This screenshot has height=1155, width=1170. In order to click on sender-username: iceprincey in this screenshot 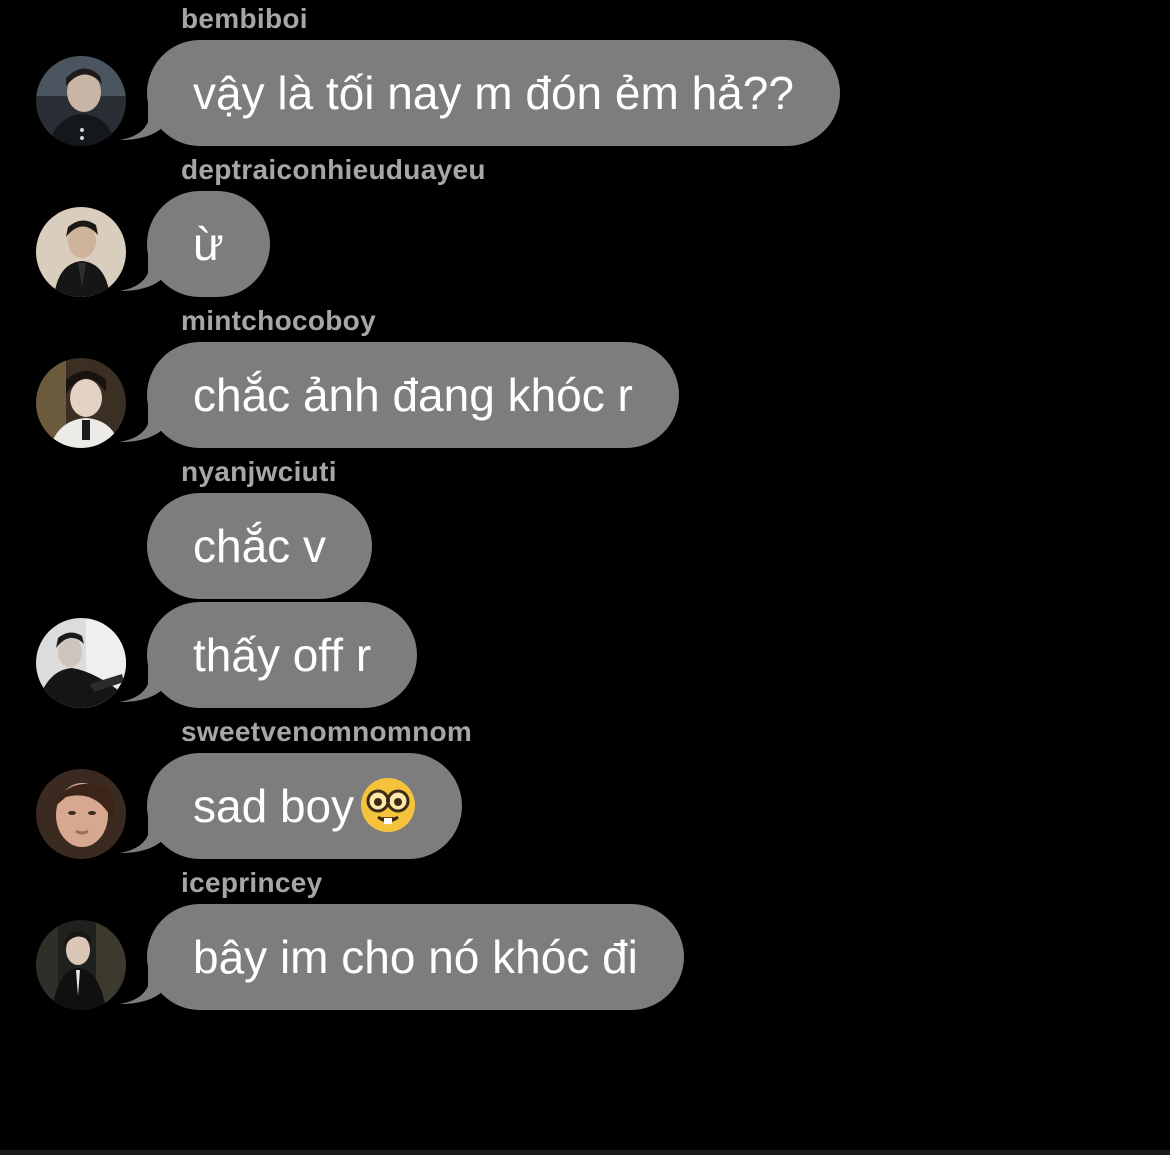, I will do `click(252, 883)`.